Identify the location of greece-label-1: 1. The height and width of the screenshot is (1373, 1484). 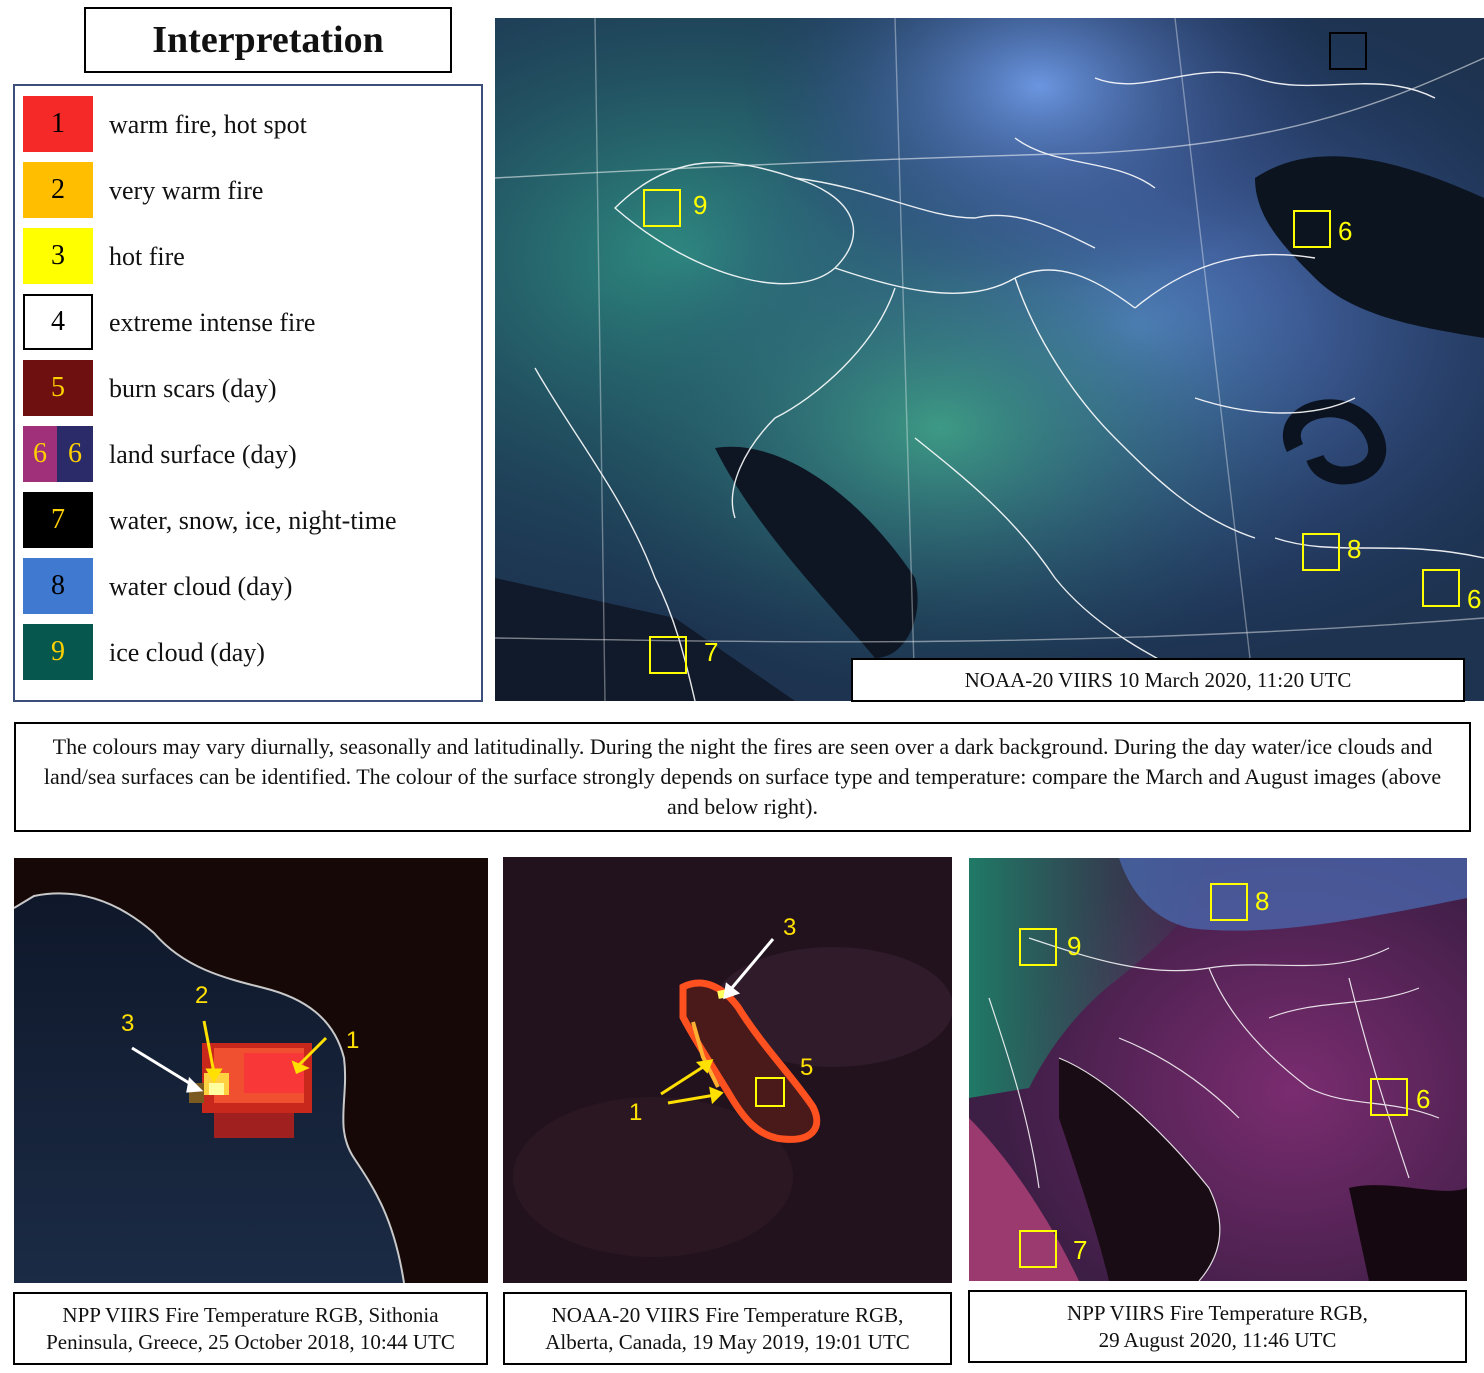
(352, 1040).